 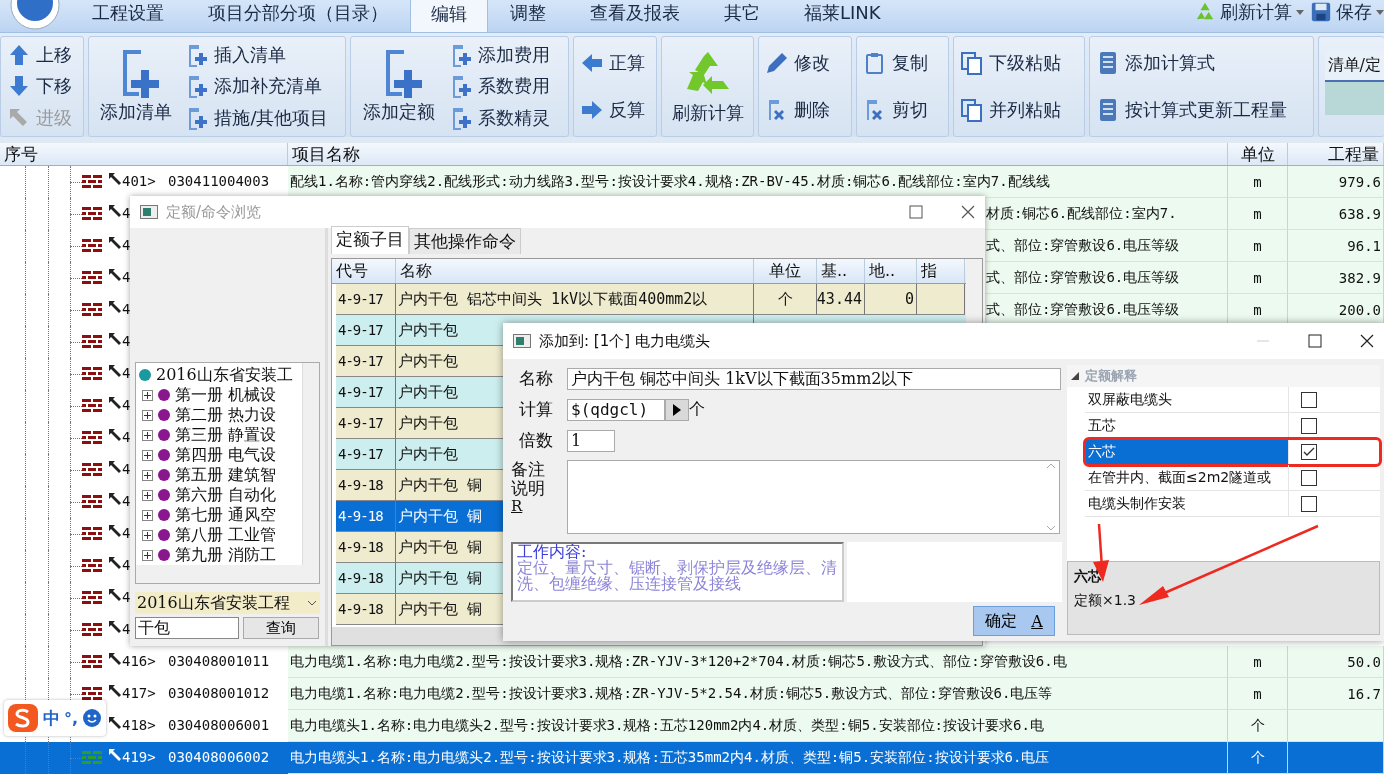 What do you see at coordinates (841, 271) in the screenshot?
I see `column-header: 基..` at bounding box center [841, 271].